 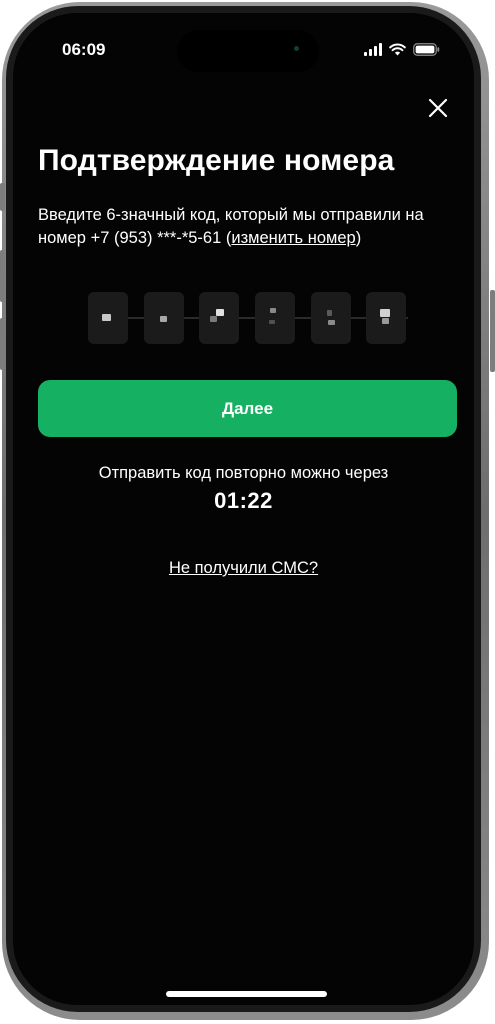 I want to click on battery-icon, so click(x=426, y=49).